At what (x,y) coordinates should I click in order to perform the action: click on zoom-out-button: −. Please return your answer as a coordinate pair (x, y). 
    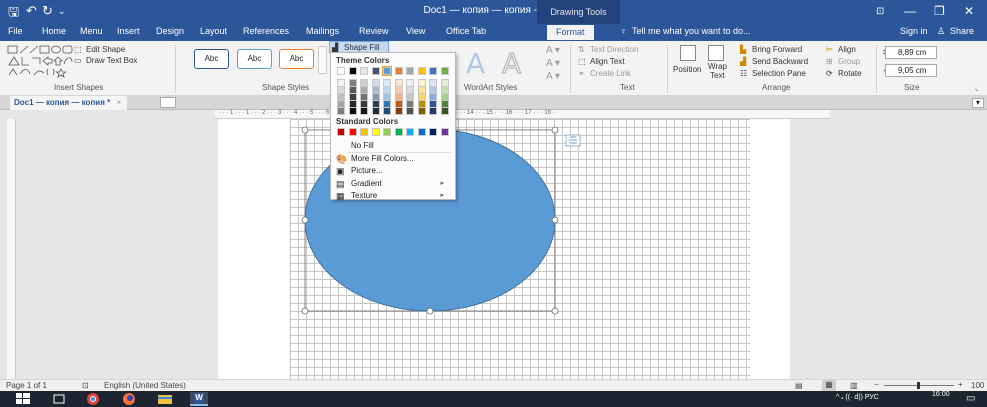
    Looking at the image, I should click on (876, 384).